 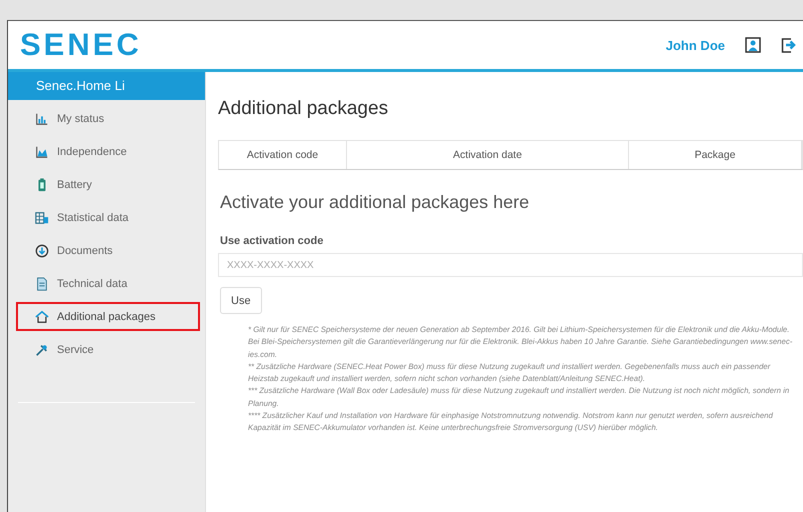 What do you see at coordinates (272, 241) in the screenshot?
I see `field-label: Use activation code` at bounding box center [272, 241].